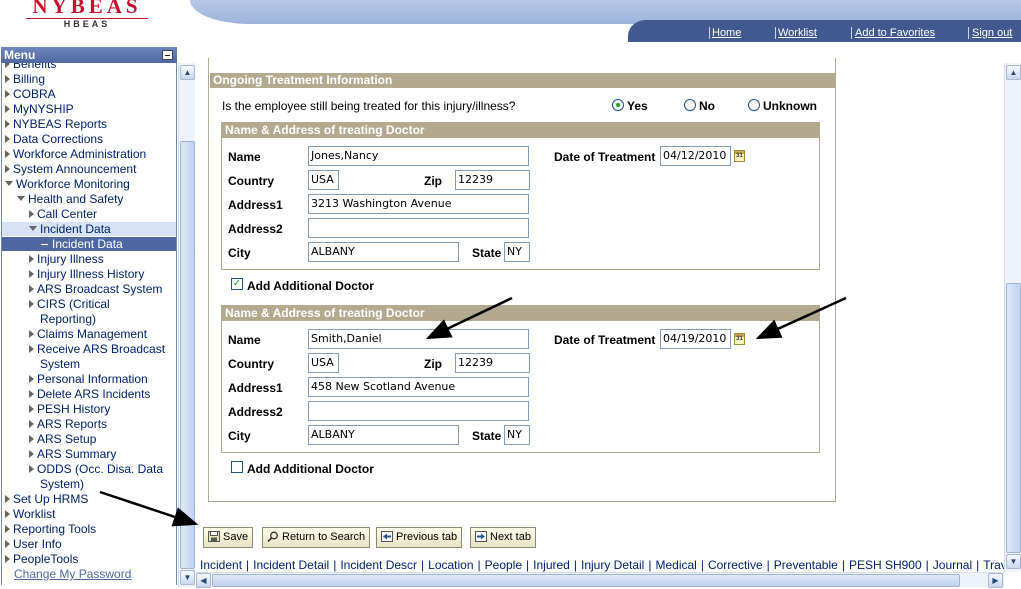 The height and width of the screenshot is (589, 1021). I want to click on collapsed-triangle-icon, so click(31, 259).